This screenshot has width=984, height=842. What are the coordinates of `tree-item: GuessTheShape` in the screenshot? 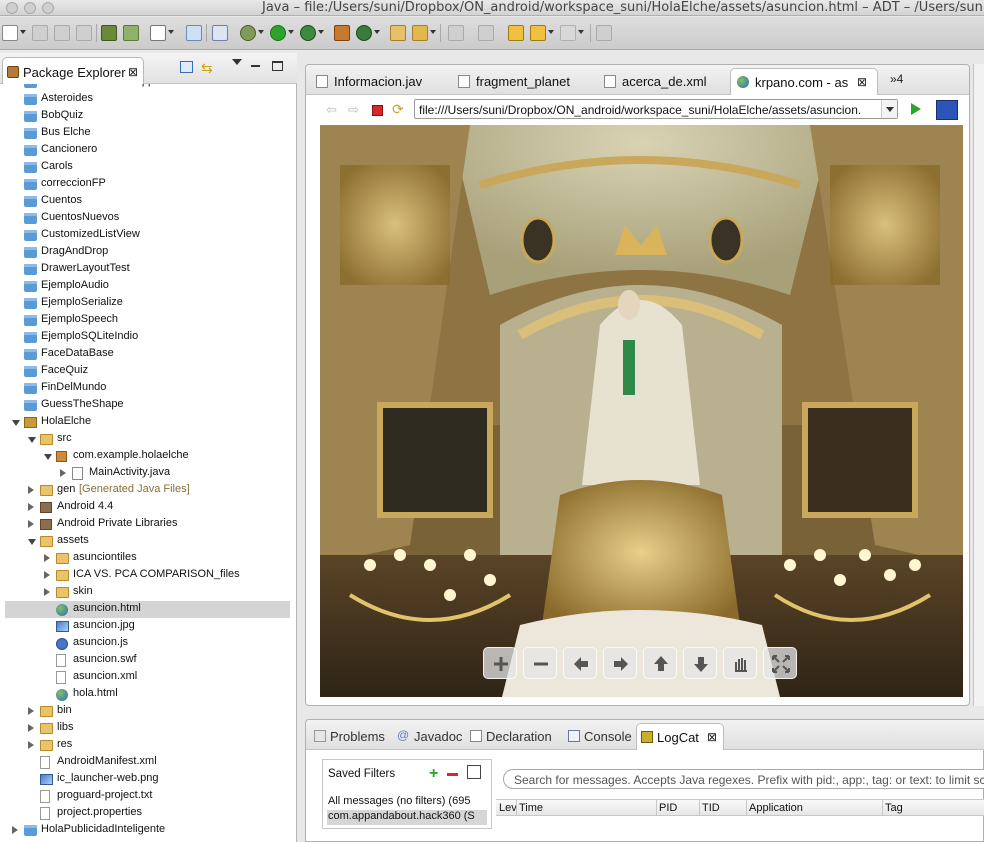 It's located at (148, 405).